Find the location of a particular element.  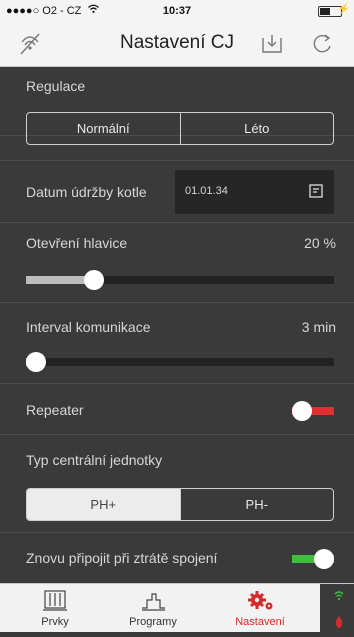

radiator-icon is located at coordinates (55, 600).